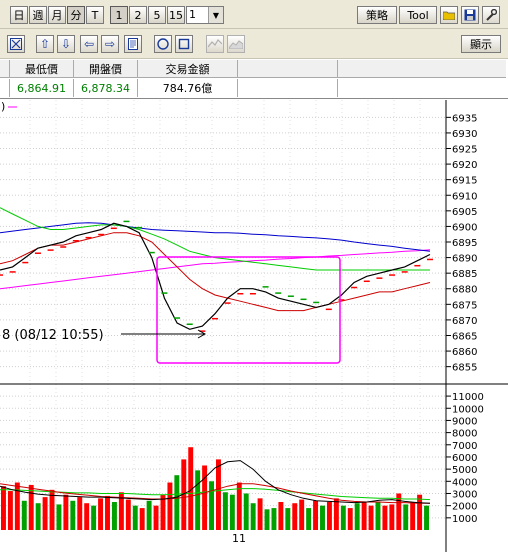  I want to click on arrow-down-icon: ⇩, so click(66, 44).